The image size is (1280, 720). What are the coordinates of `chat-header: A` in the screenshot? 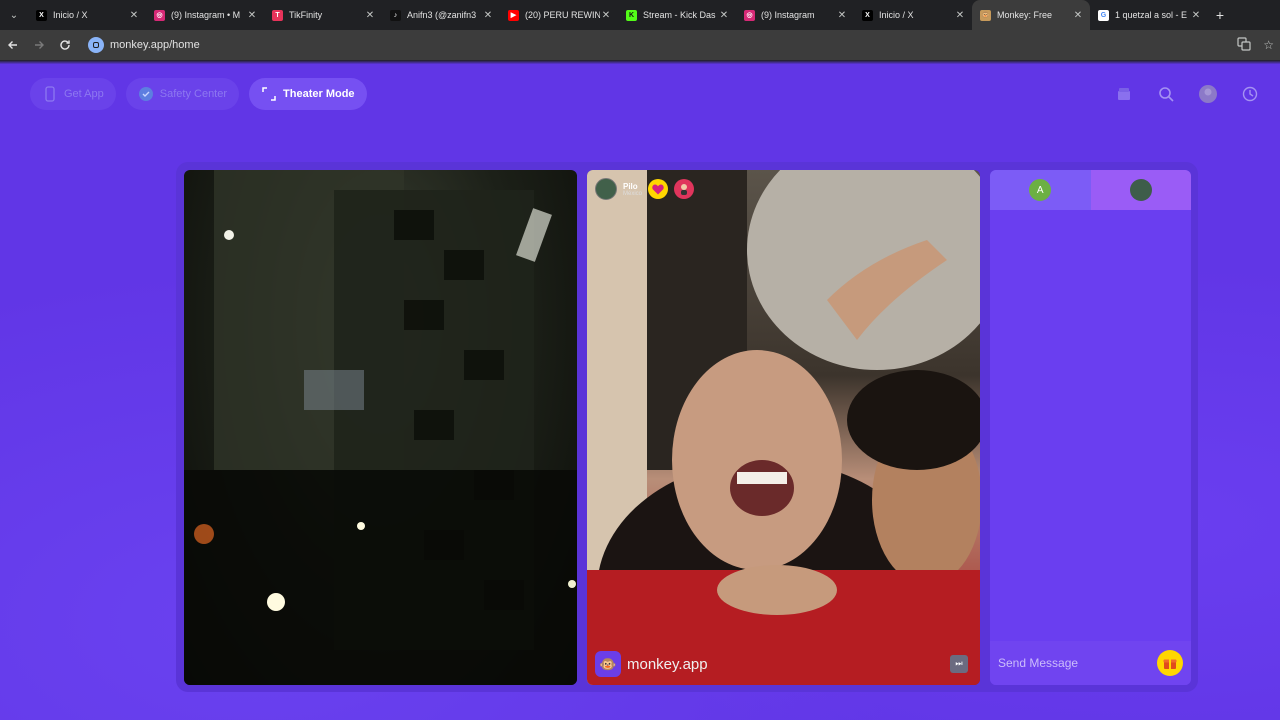 It's located at (1090, 190).